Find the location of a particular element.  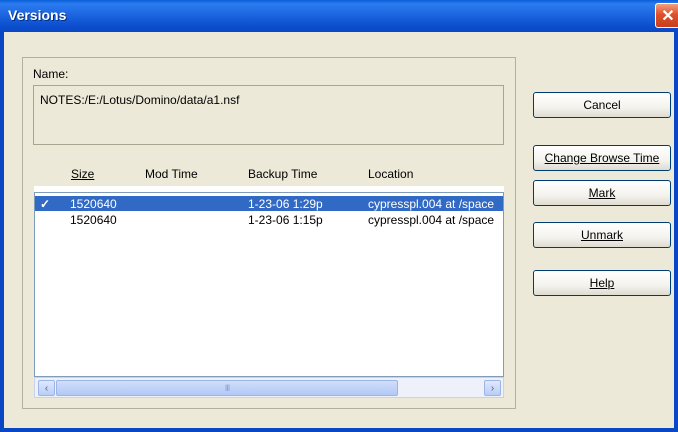

scrollbar-thumb: III is located at coordinates (227, 388).